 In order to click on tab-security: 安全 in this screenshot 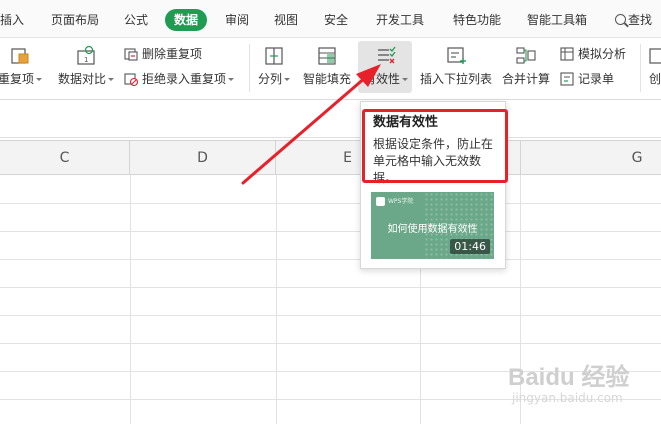, I will do `click(336, 20)`.